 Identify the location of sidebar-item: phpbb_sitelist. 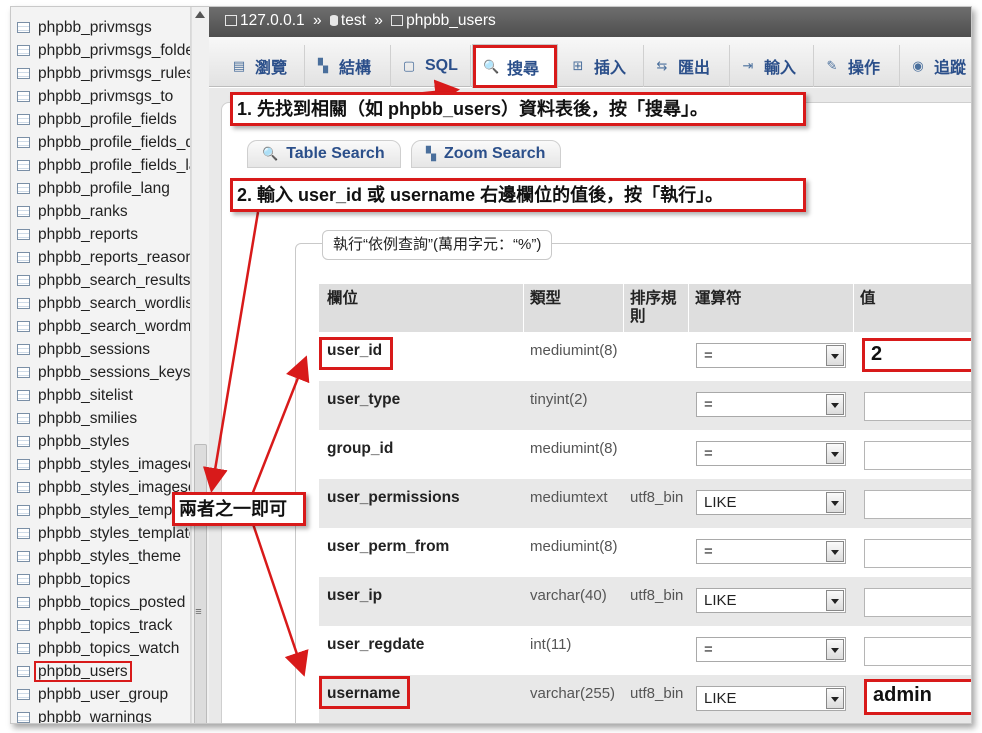
(103, 395).